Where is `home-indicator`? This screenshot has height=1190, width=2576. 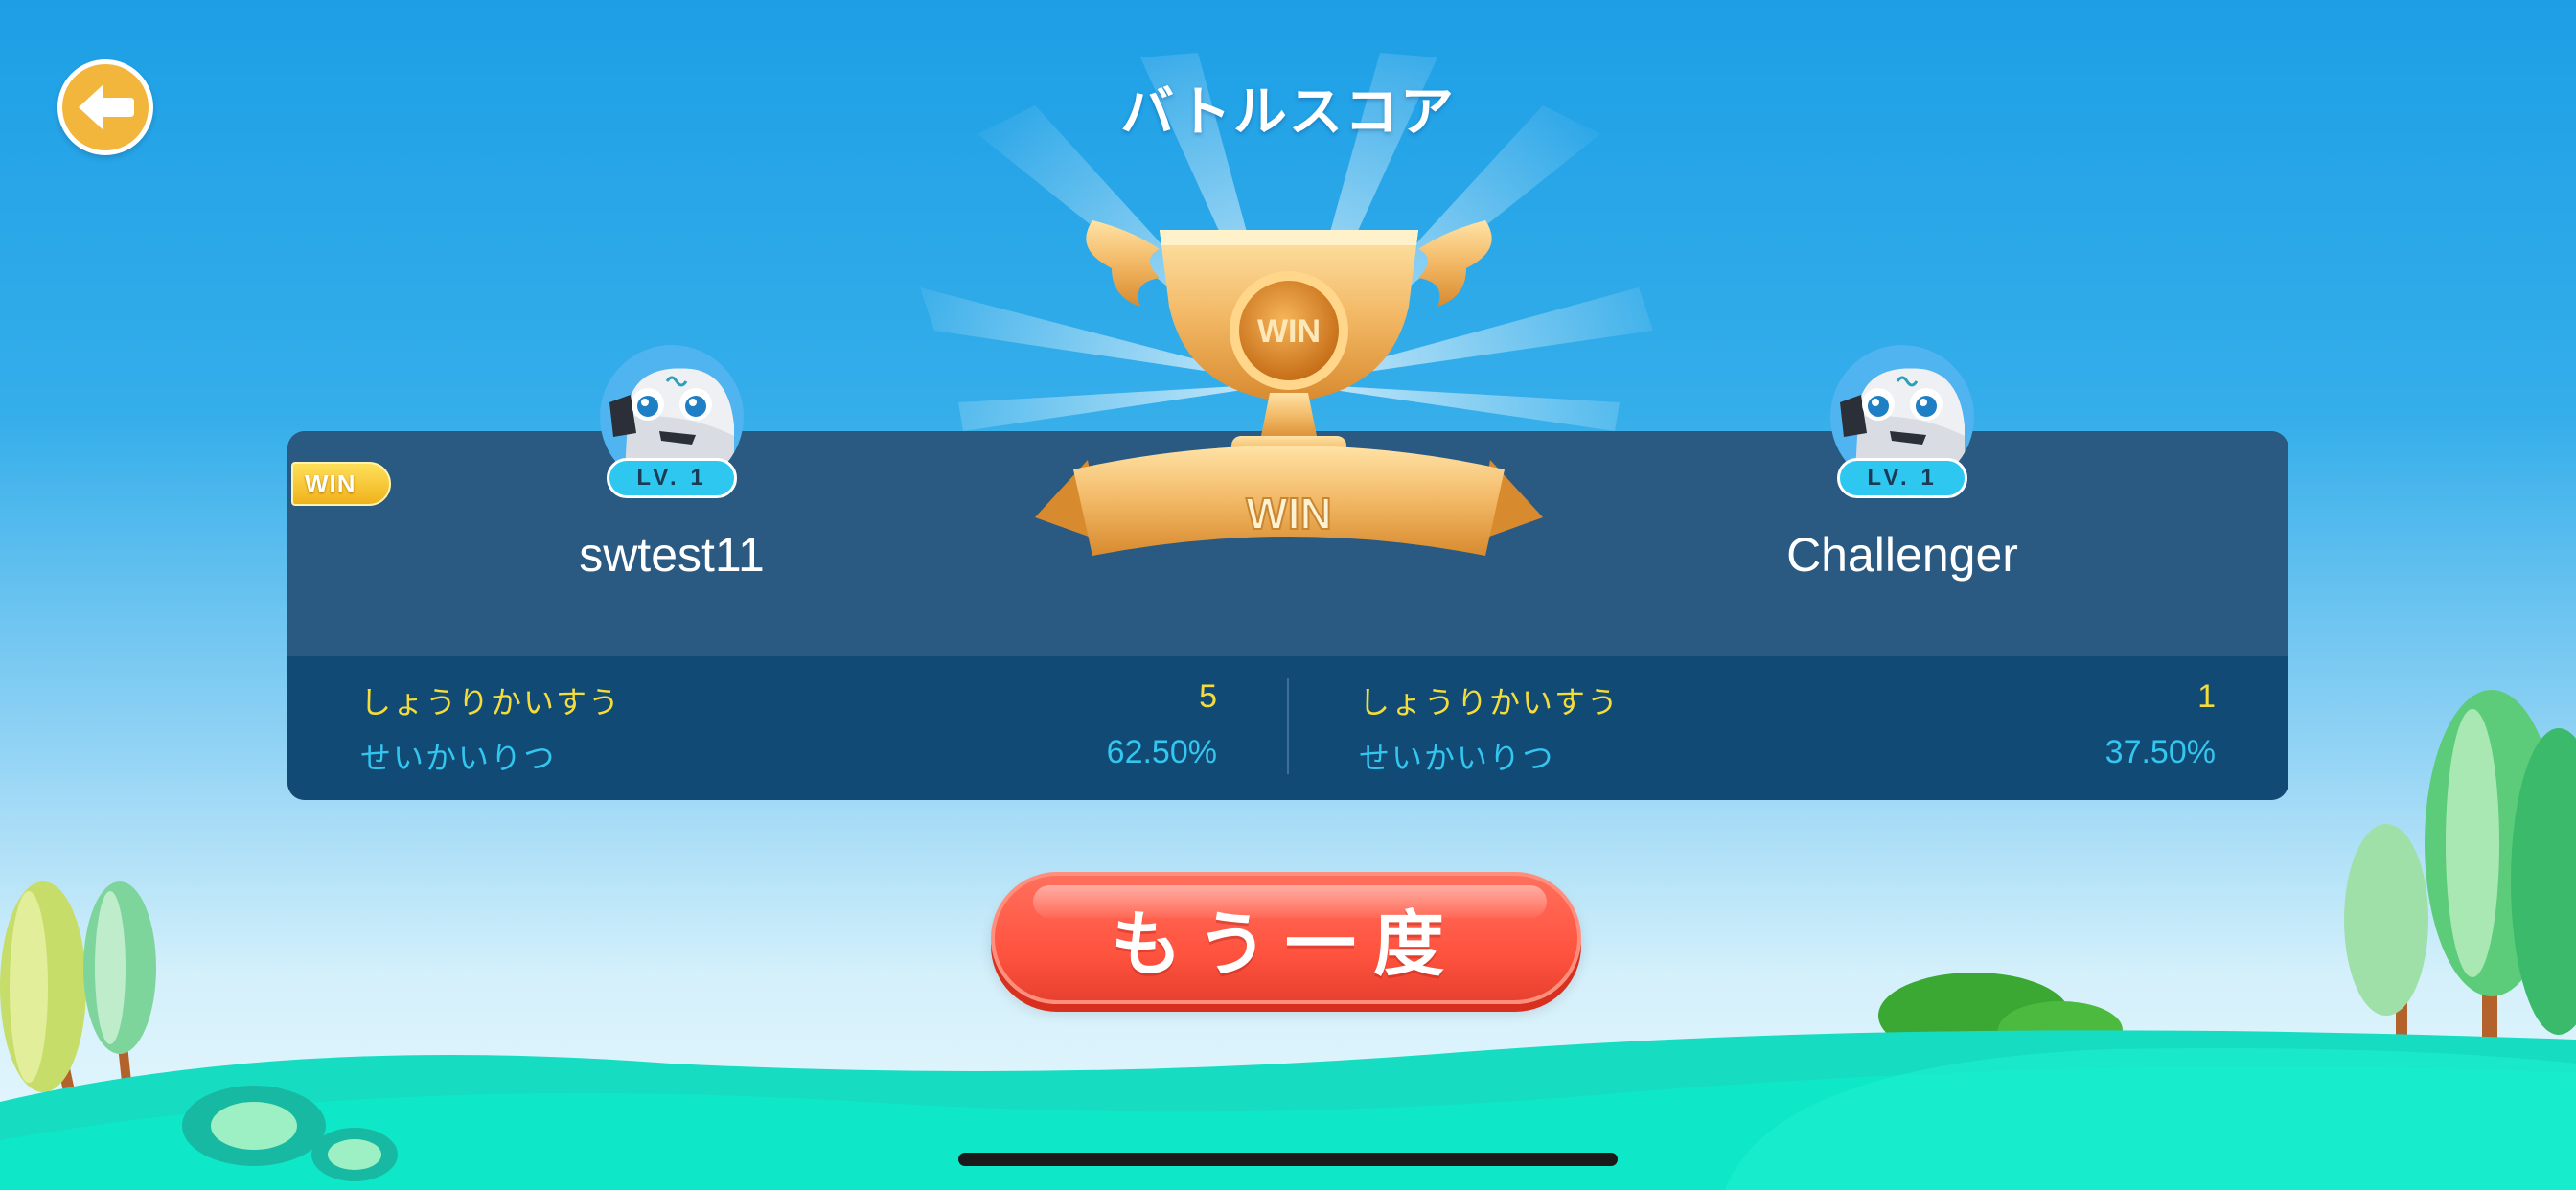
home-indicator is located at coordinates (1288, 1160).